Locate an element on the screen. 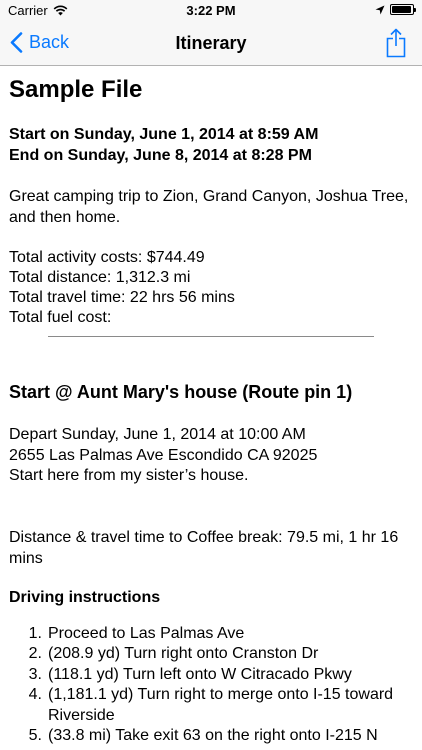 The width and height of the screenshot is (422, 750). total-fuel-cost: Total fuel cost: is located at coordinates (60, 317).